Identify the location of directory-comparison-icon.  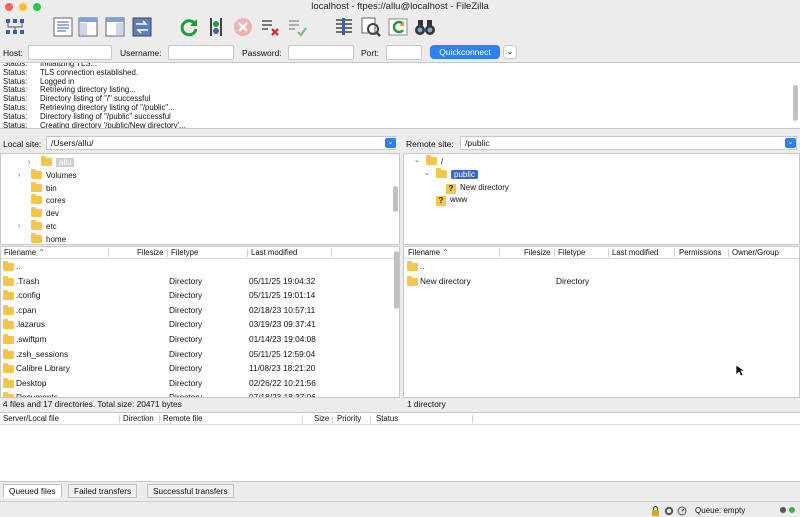
(344, 27).